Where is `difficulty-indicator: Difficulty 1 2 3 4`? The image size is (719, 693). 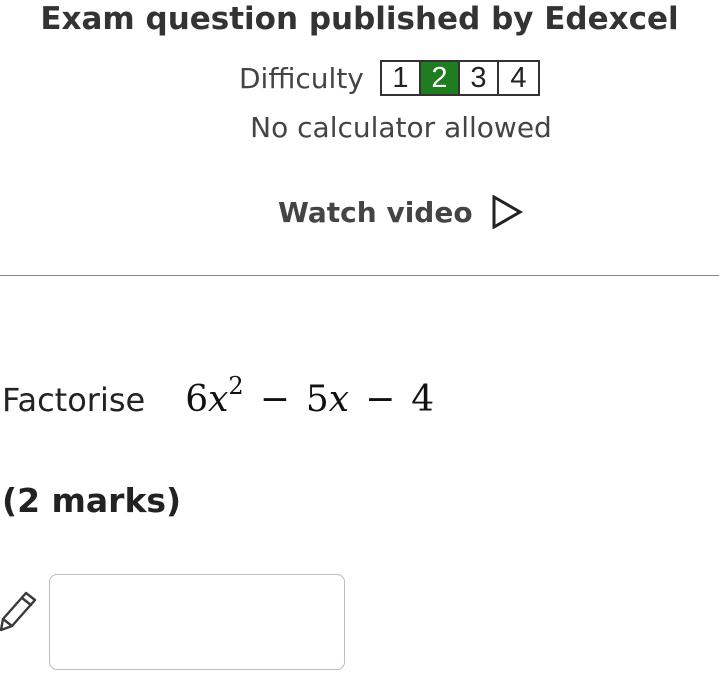 difficulty-indicator: Difficulty 1 2 3 4 is located at coordinates (389, 78).